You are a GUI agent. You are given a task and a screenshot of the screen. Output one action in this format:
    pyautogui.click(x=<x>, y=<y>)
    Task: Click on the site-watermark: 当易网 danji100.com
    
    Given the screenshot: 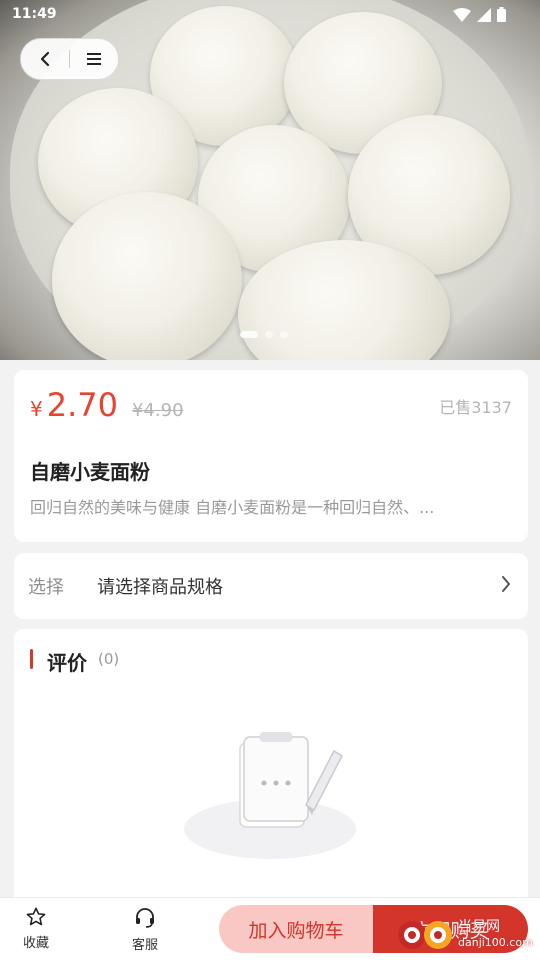 What is the action you would take?
    pyautogui.click(x=464, y=935)
    